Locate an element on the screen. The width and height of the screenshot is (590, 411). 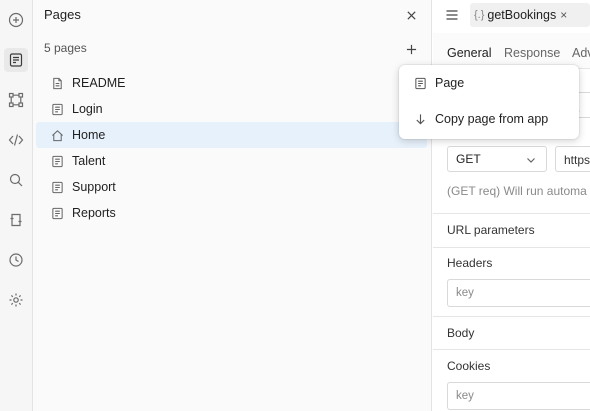
page-item-label: Home is located at coordinates (89, 135).